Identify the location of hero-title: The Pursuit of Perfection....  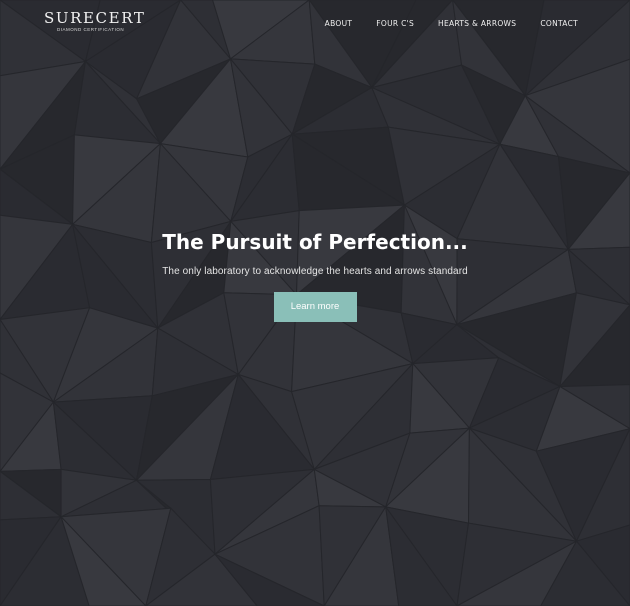
(315, 242).